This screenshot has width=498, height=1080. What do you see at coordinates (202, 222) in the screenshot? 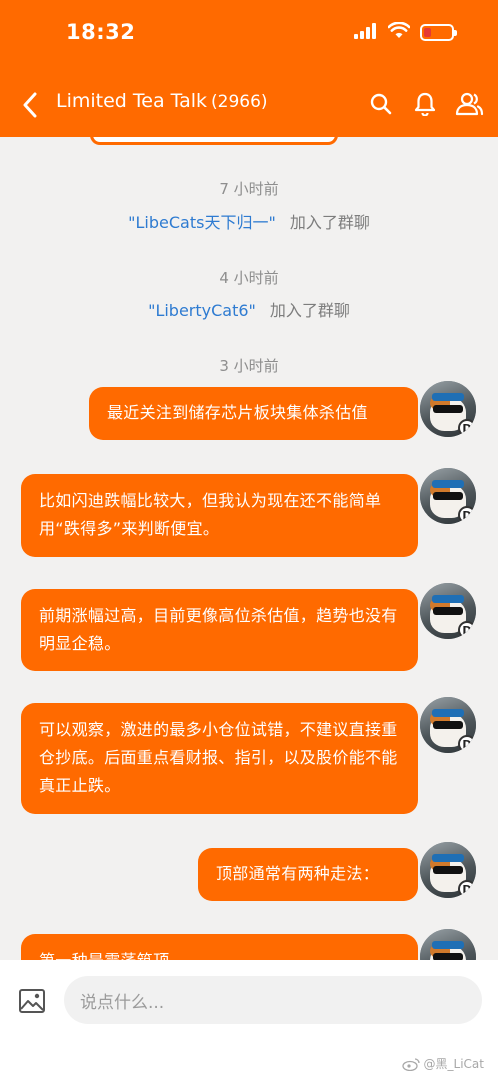
I see `joined-user-link: "LibeCats天下归一"` at bounding box center [202, 222].